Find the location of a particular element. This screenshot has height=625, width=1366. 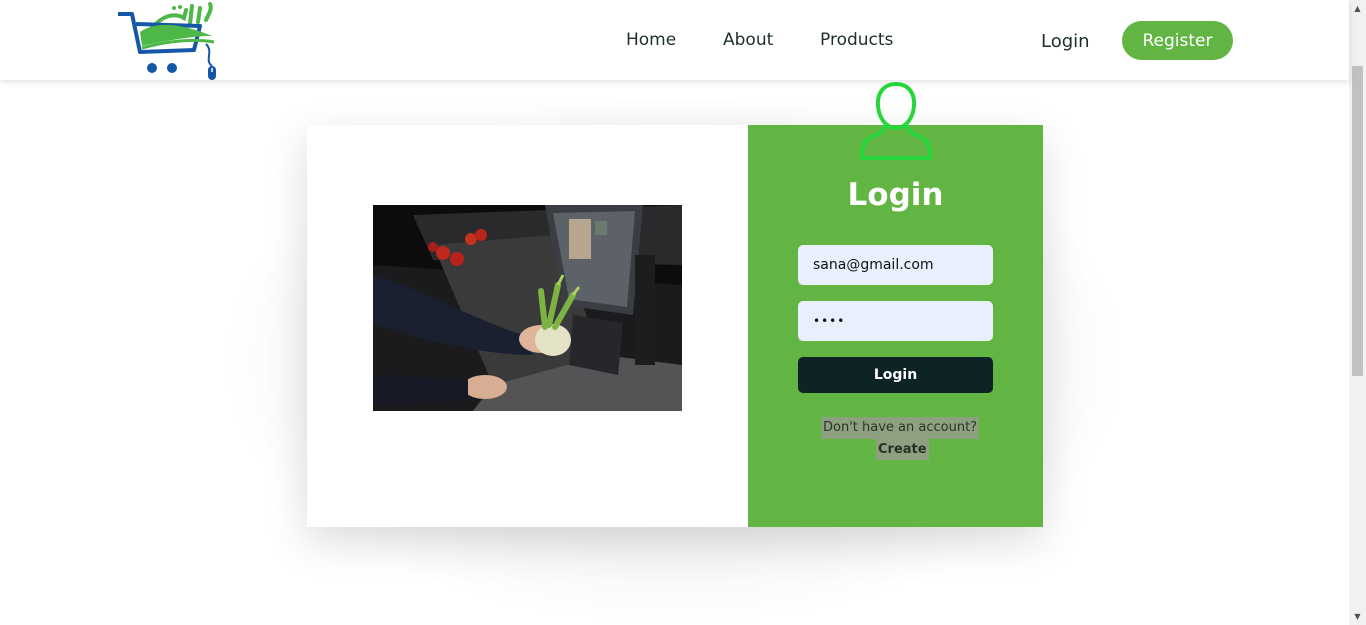

vertical-scrollbar: ▲ ▼ is located at coordinates (1357, 312).